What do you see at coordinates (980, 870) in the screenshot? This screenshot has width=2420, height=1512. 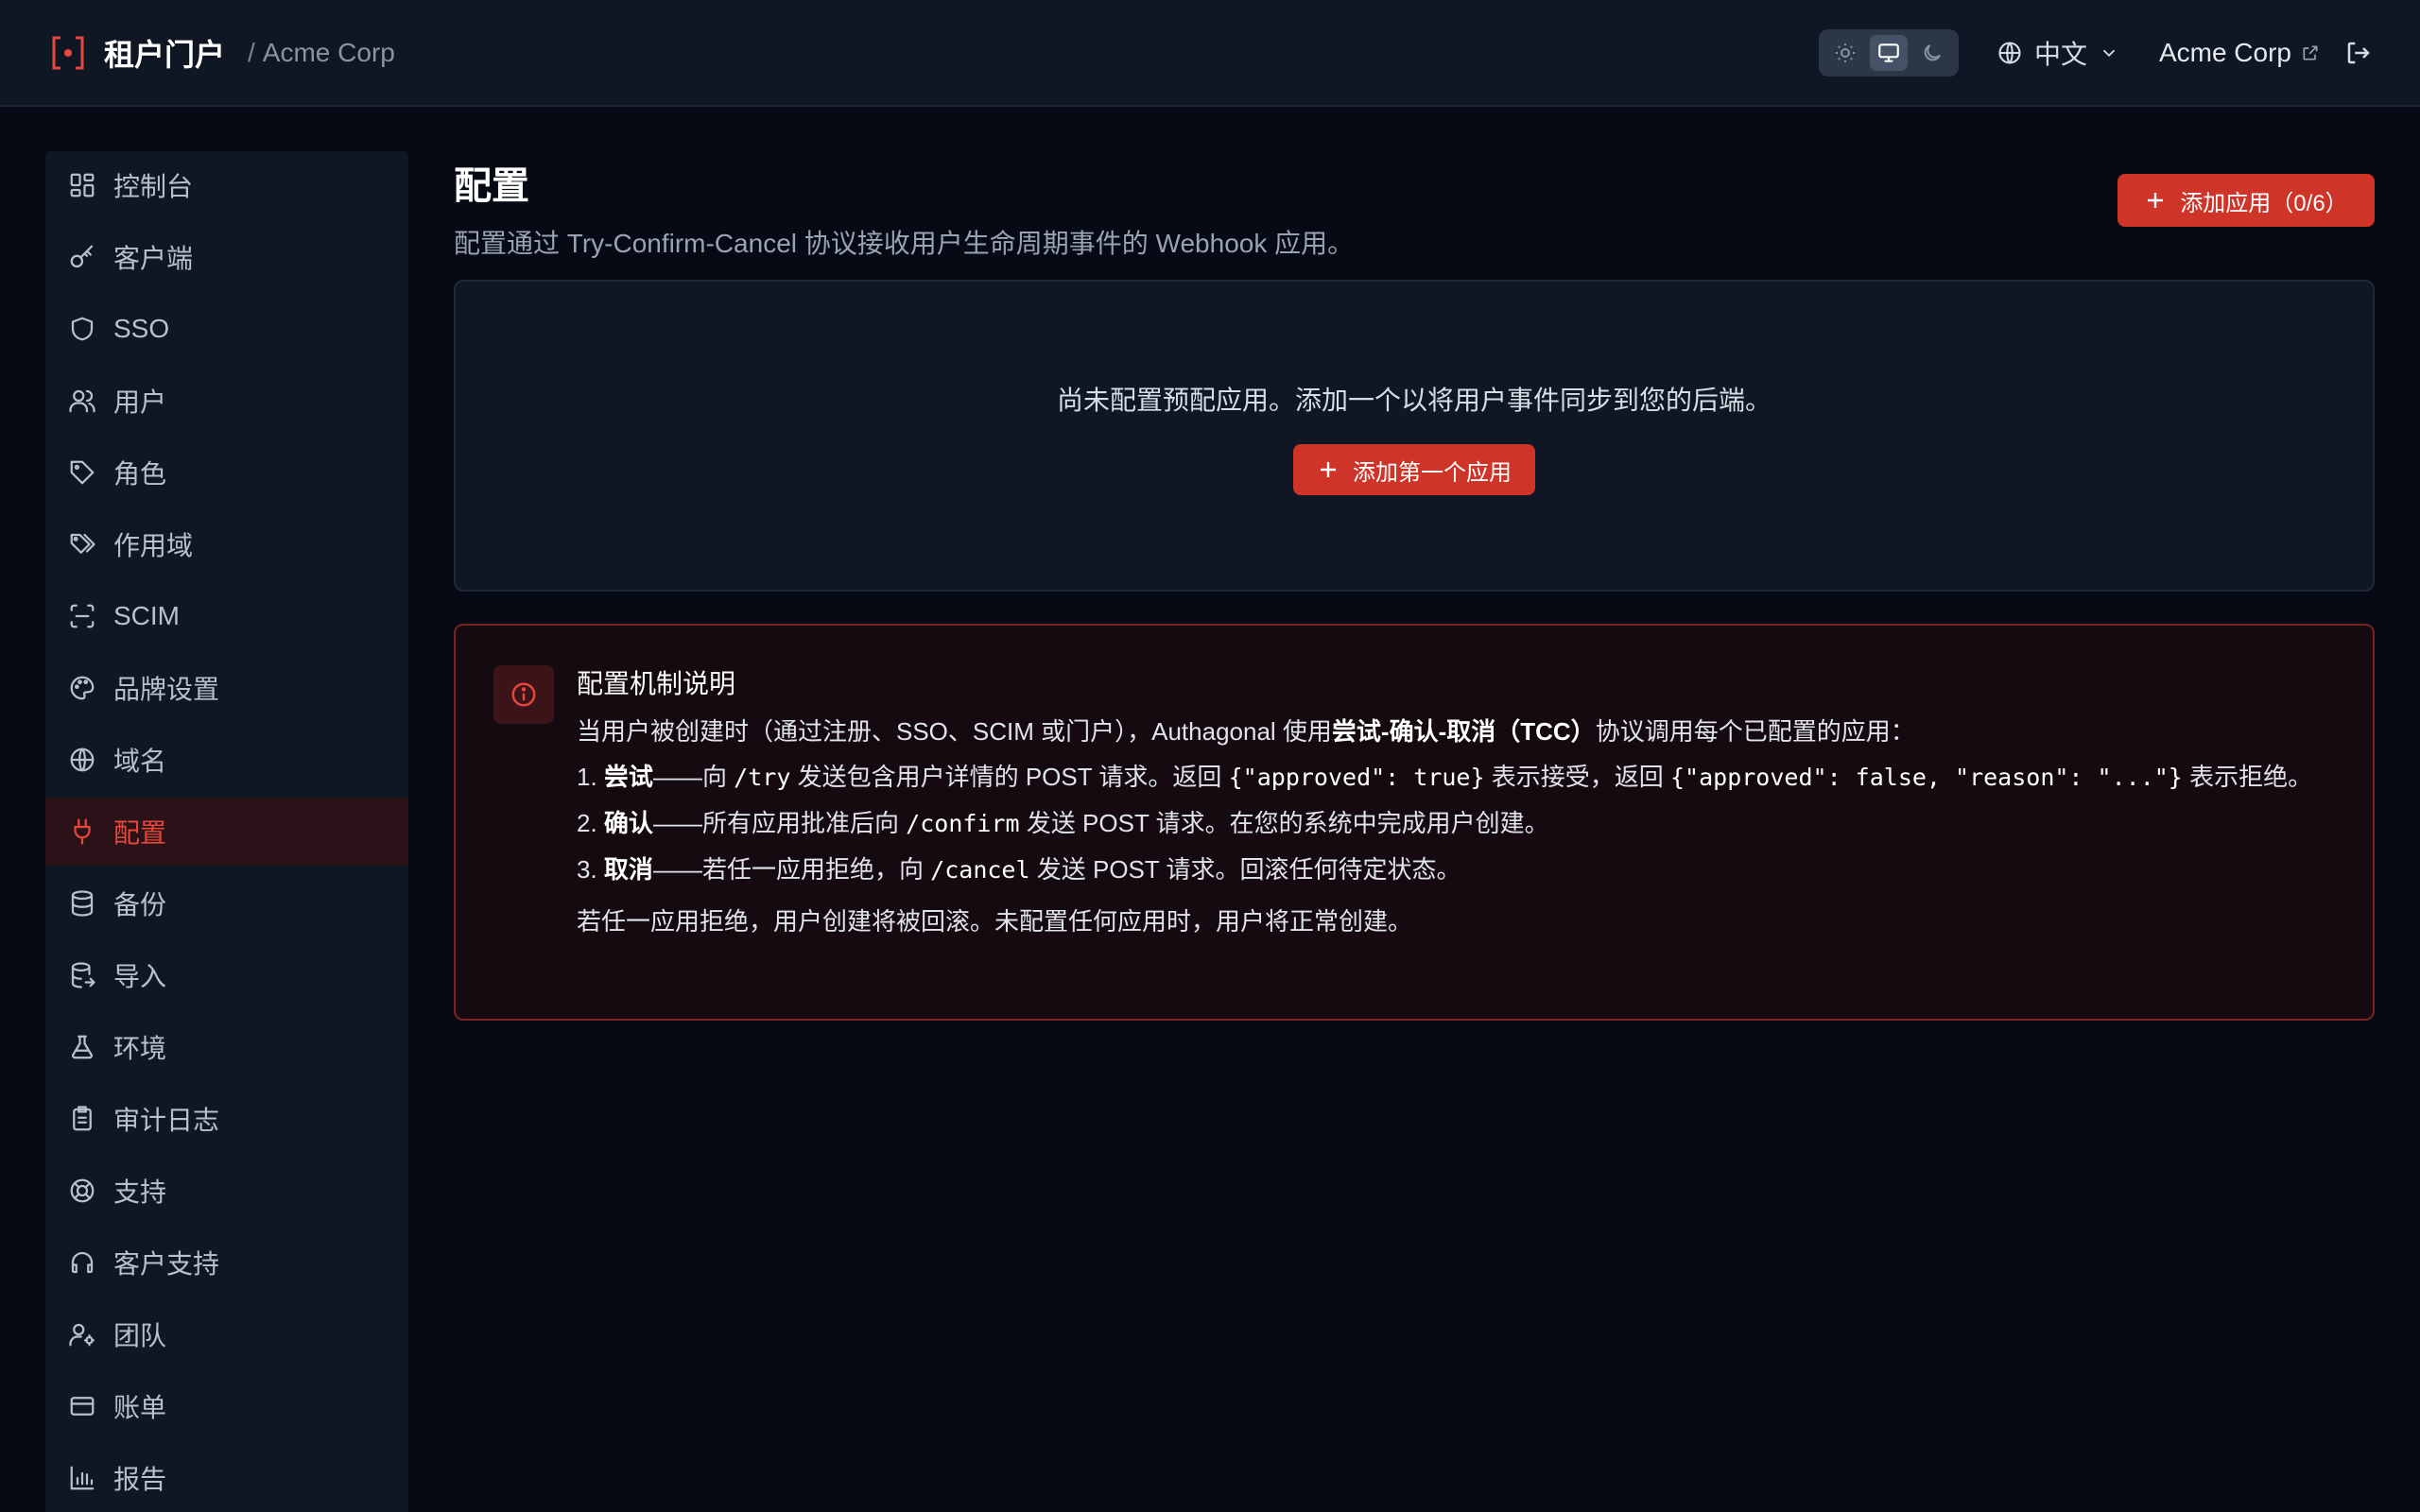 I see `step-code: /cancel` at bounding box center [980, 870].